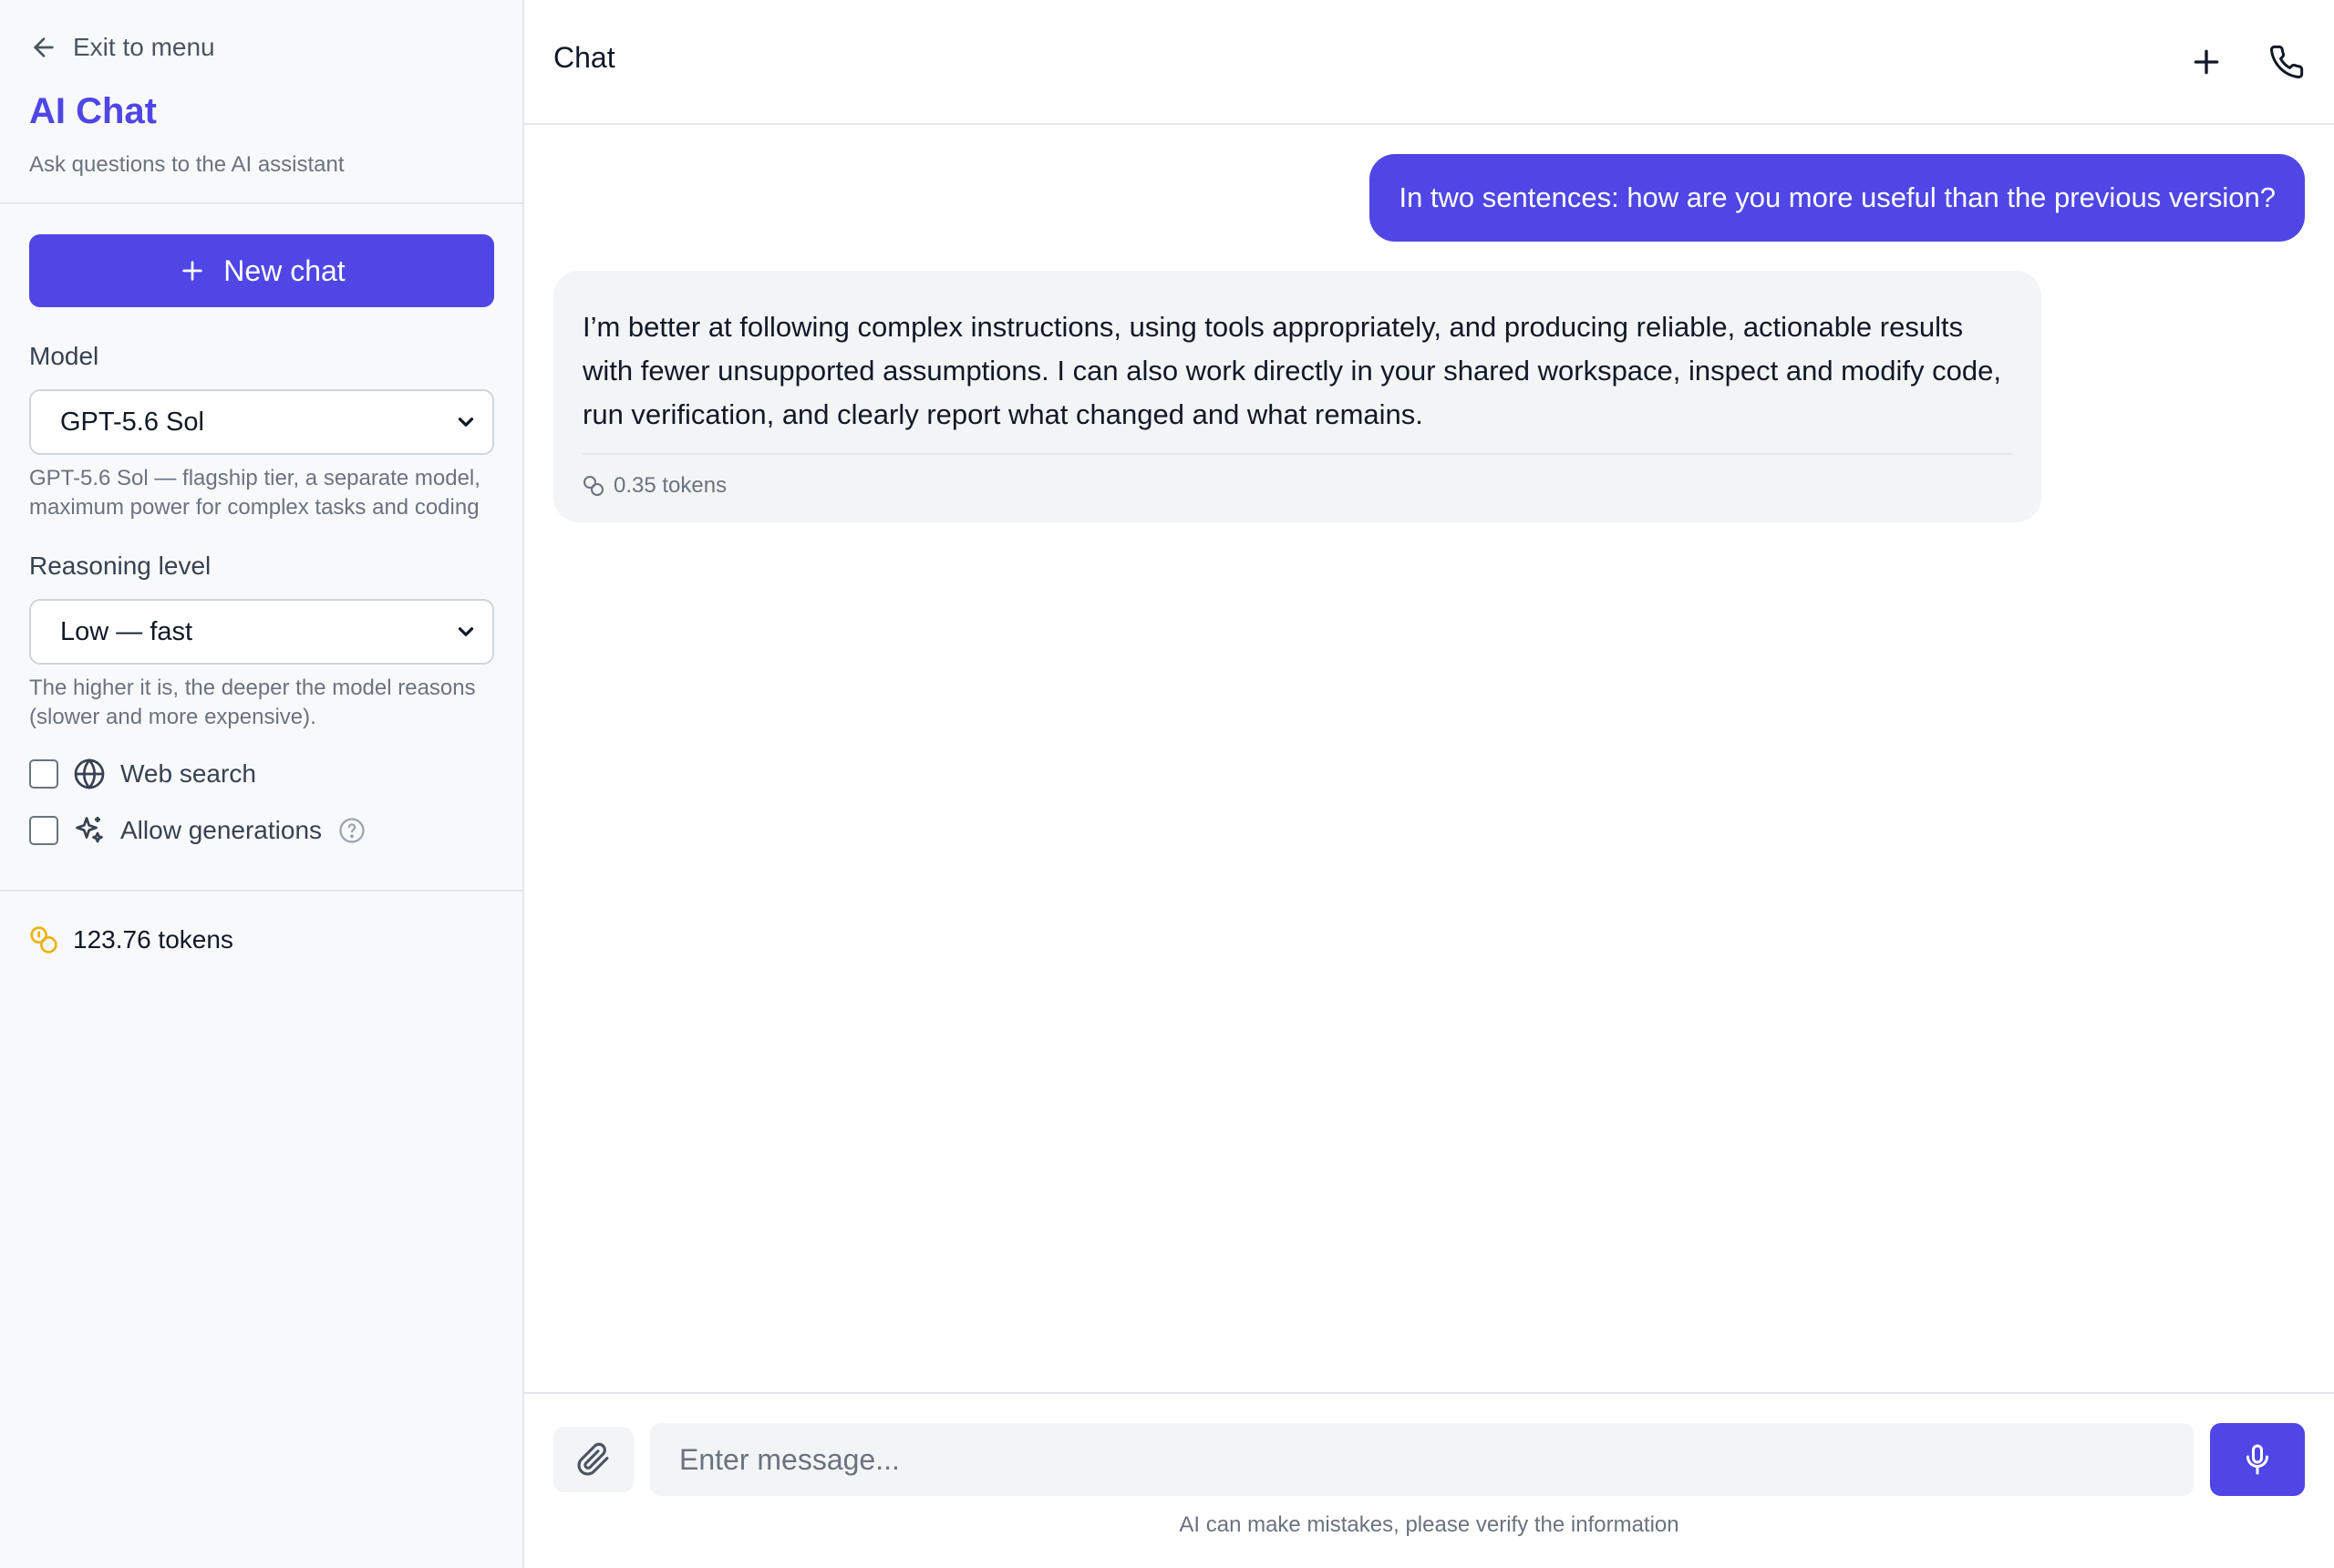  Describe the element at coordinates (90, 774) in the screenshot. I see `globe-icon` at that location.